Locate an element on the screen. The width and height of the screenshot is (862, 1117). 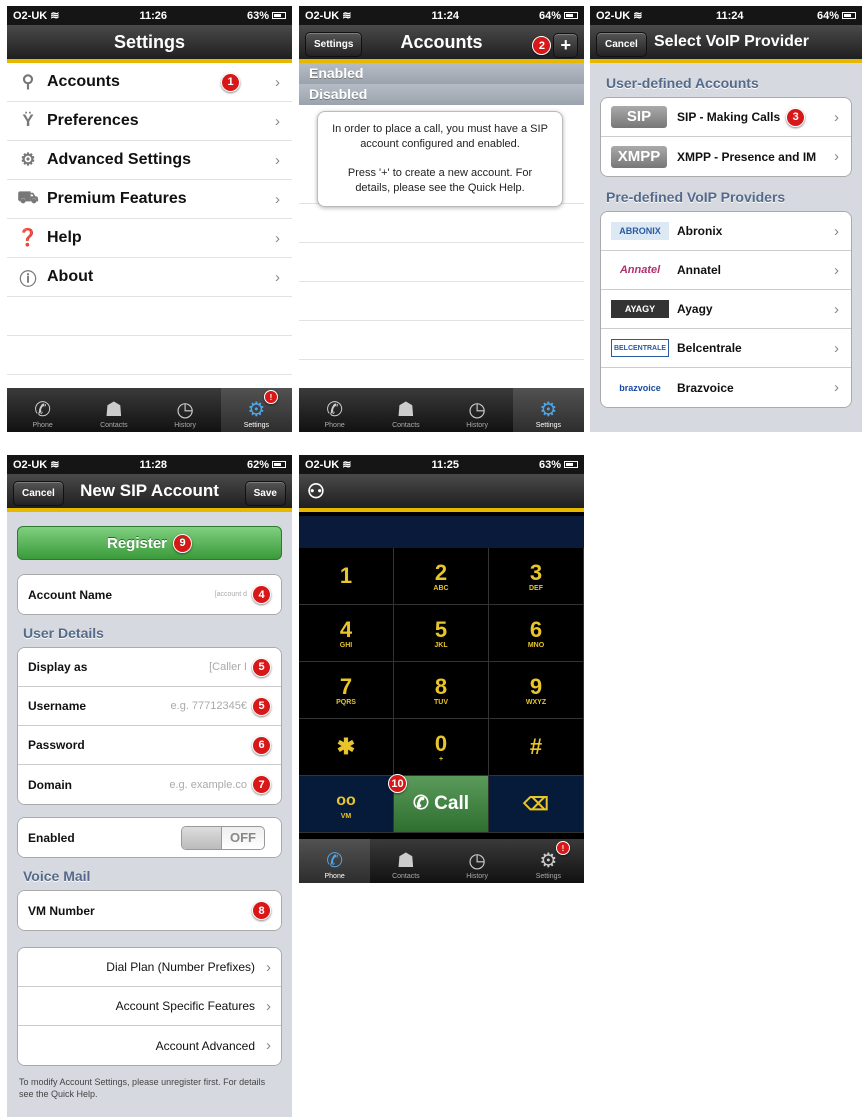
voicemail-button: ᴏᴏ VM is located at coordinates (346, 804).